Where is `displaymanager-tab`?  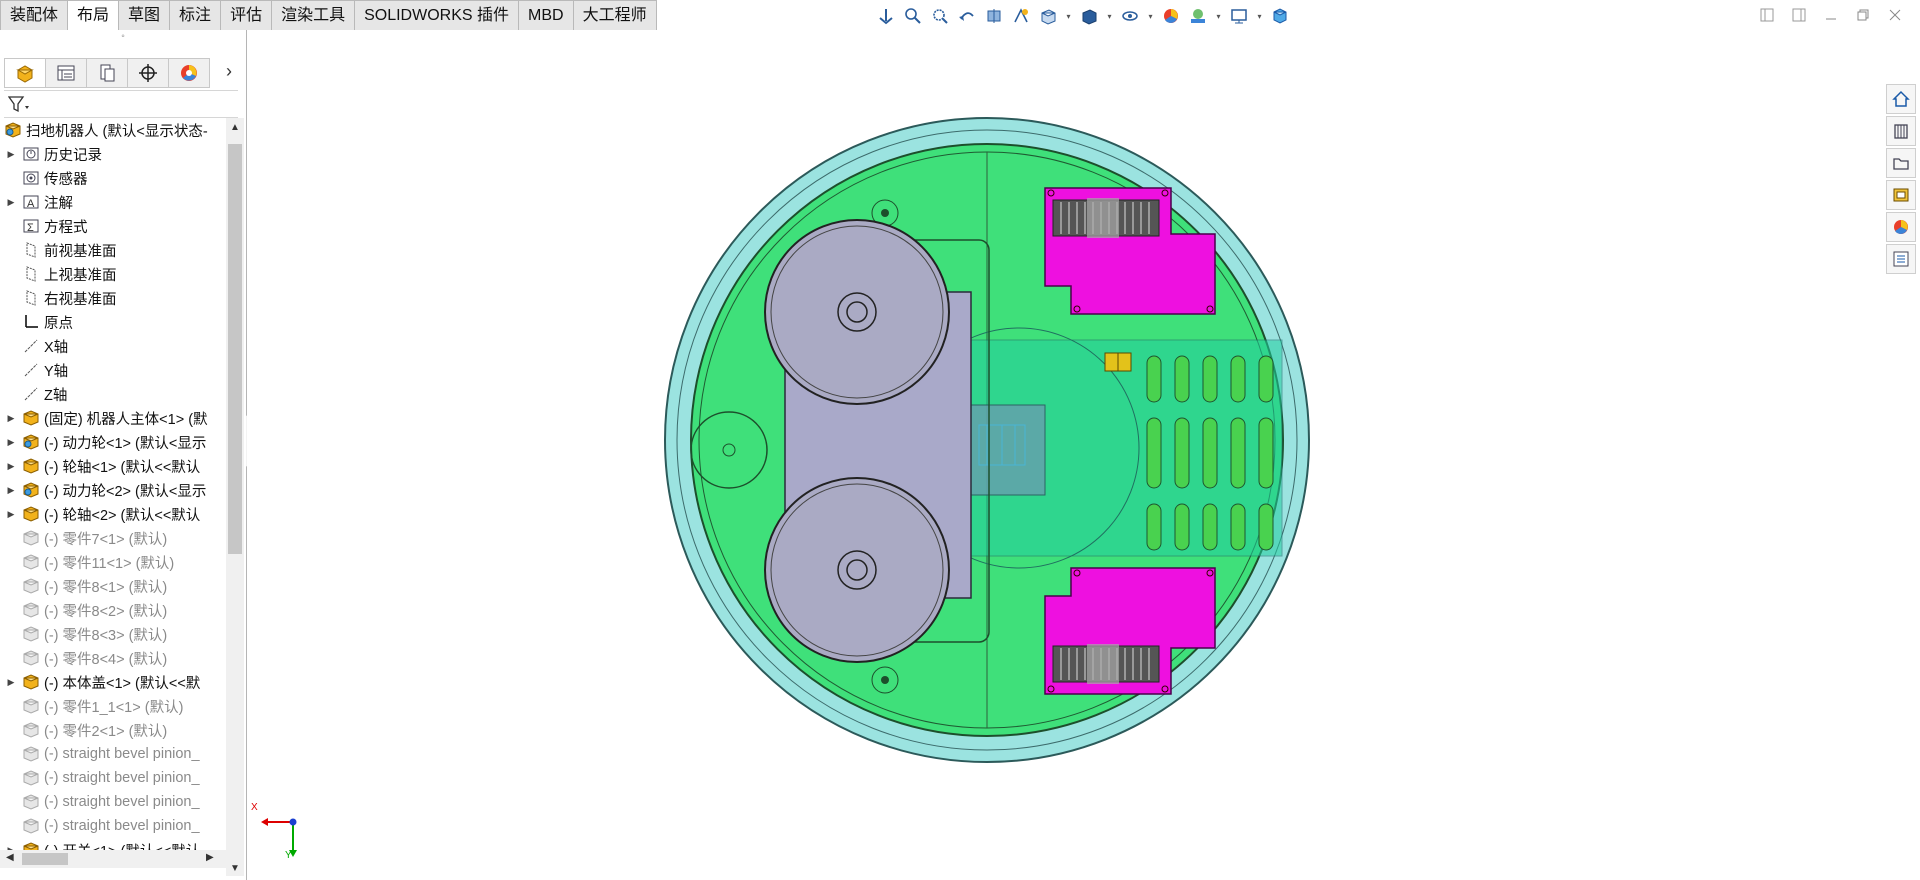
displaymanager-tab is located at coordinates (189, 73).